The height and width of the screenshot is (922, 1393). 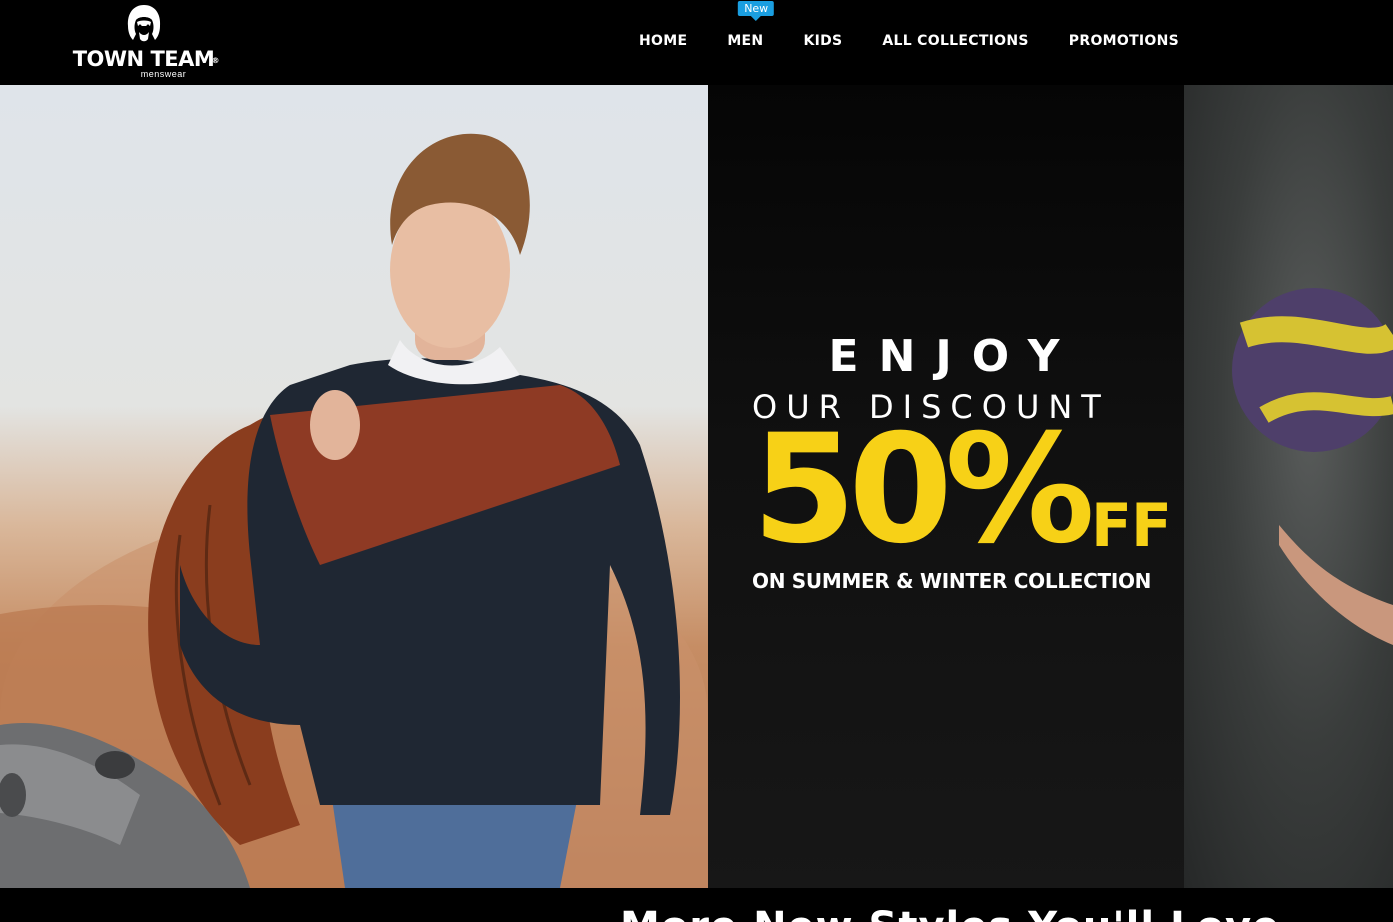 I want to click on promo-line-enjoy: ENJOY, so click(x=954, y=356).